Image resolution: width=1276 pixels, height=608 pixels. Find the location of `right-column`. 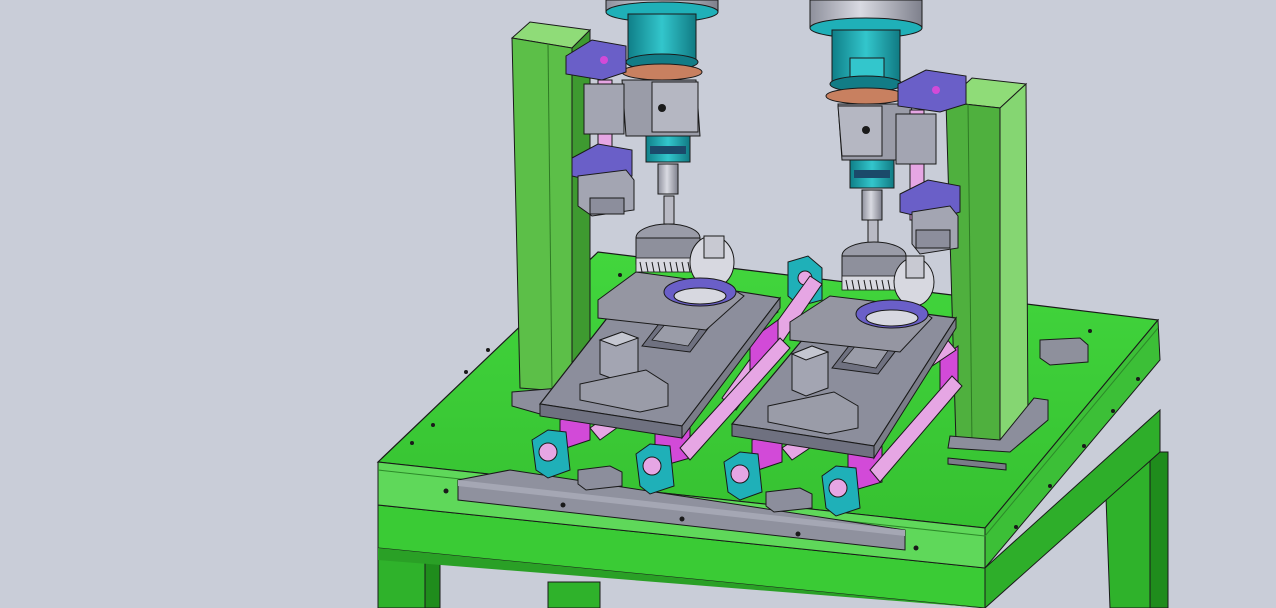

right-column is located at coordinates (996, 274).